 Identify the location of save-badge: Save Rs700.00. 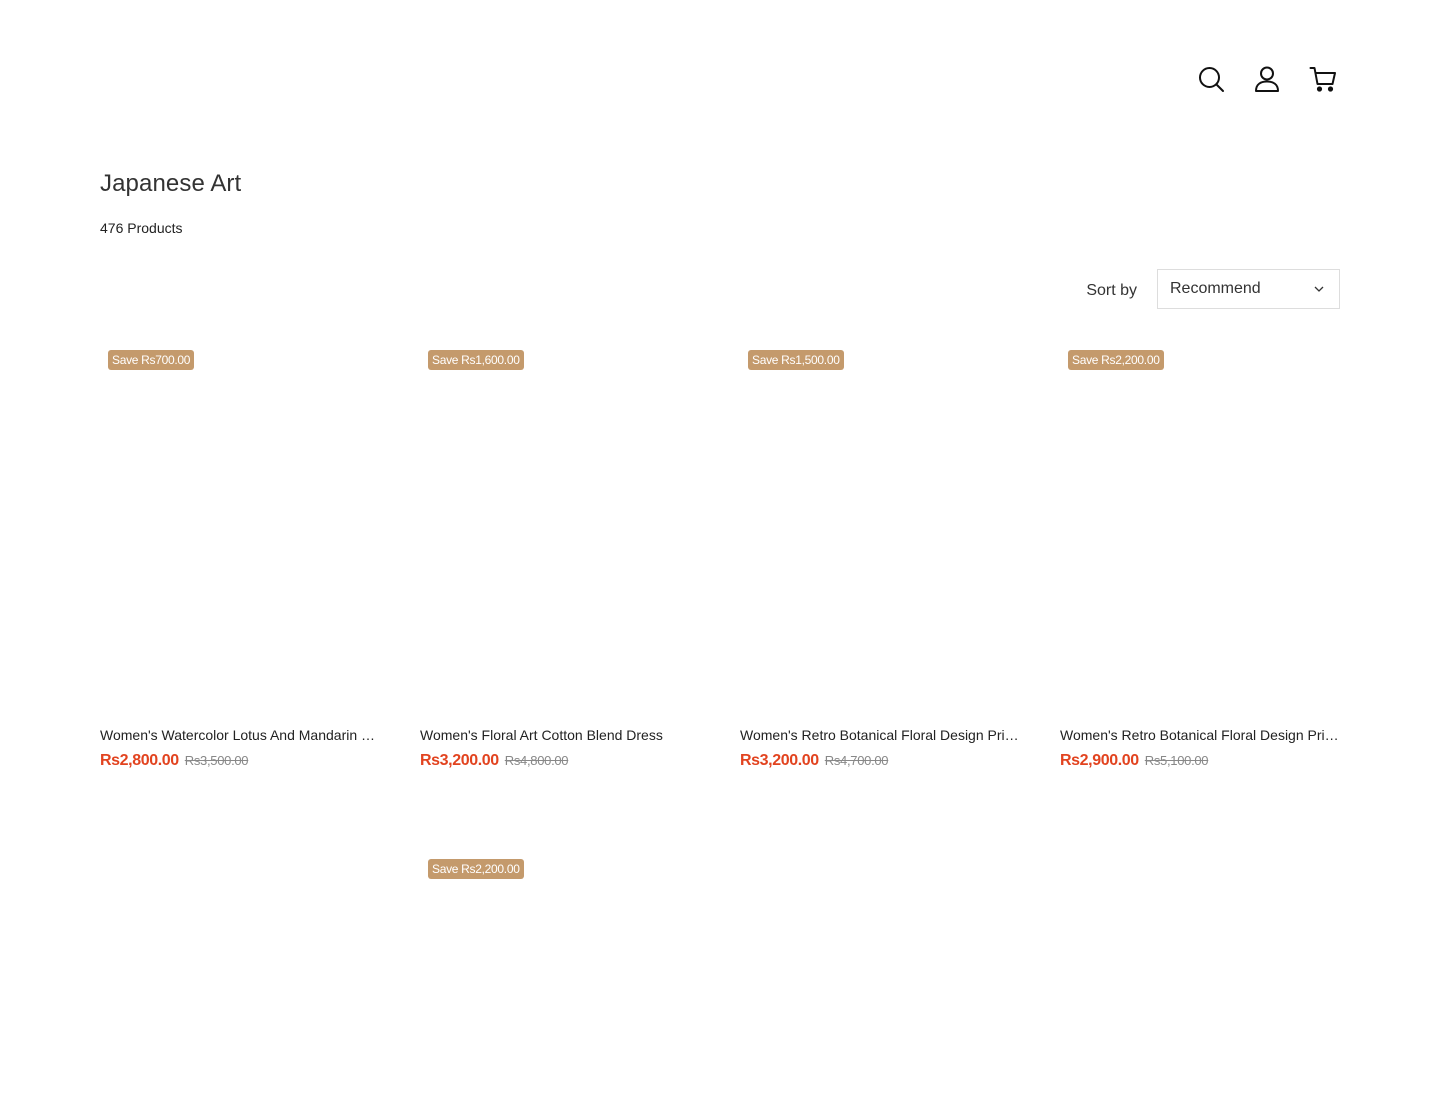
(151, 360).